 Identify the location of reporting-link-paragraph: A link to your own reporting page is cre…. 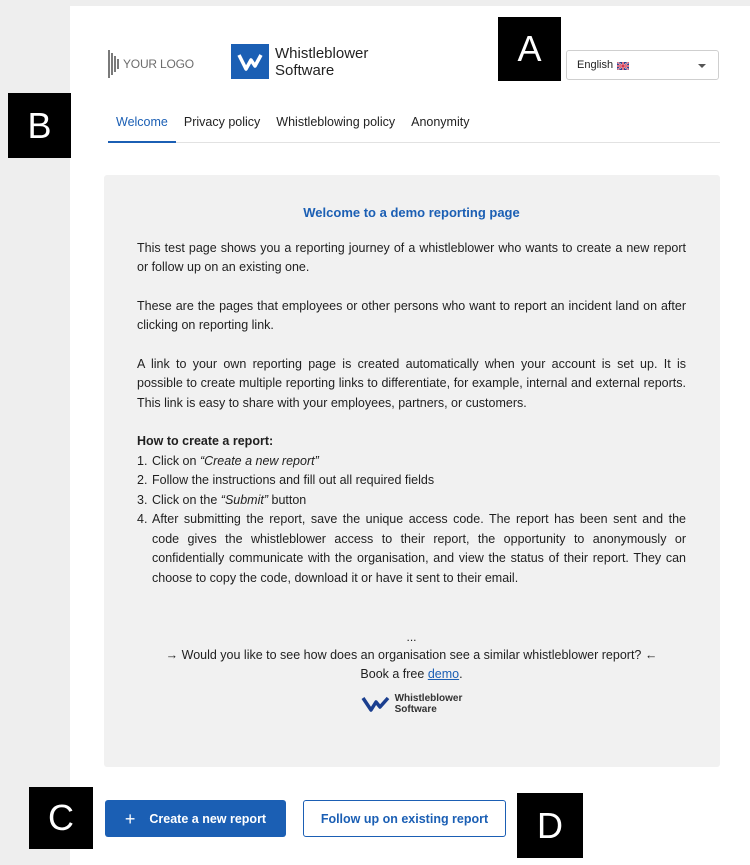
(411, 383).